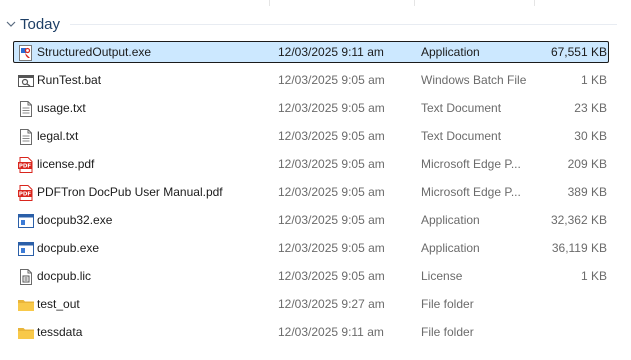 This screenshot has width=631, height=360. What do you see at coordinates (590, 136) in the screenshot?
I see `file-size: 30 KB` at bounding box center [590, 136].